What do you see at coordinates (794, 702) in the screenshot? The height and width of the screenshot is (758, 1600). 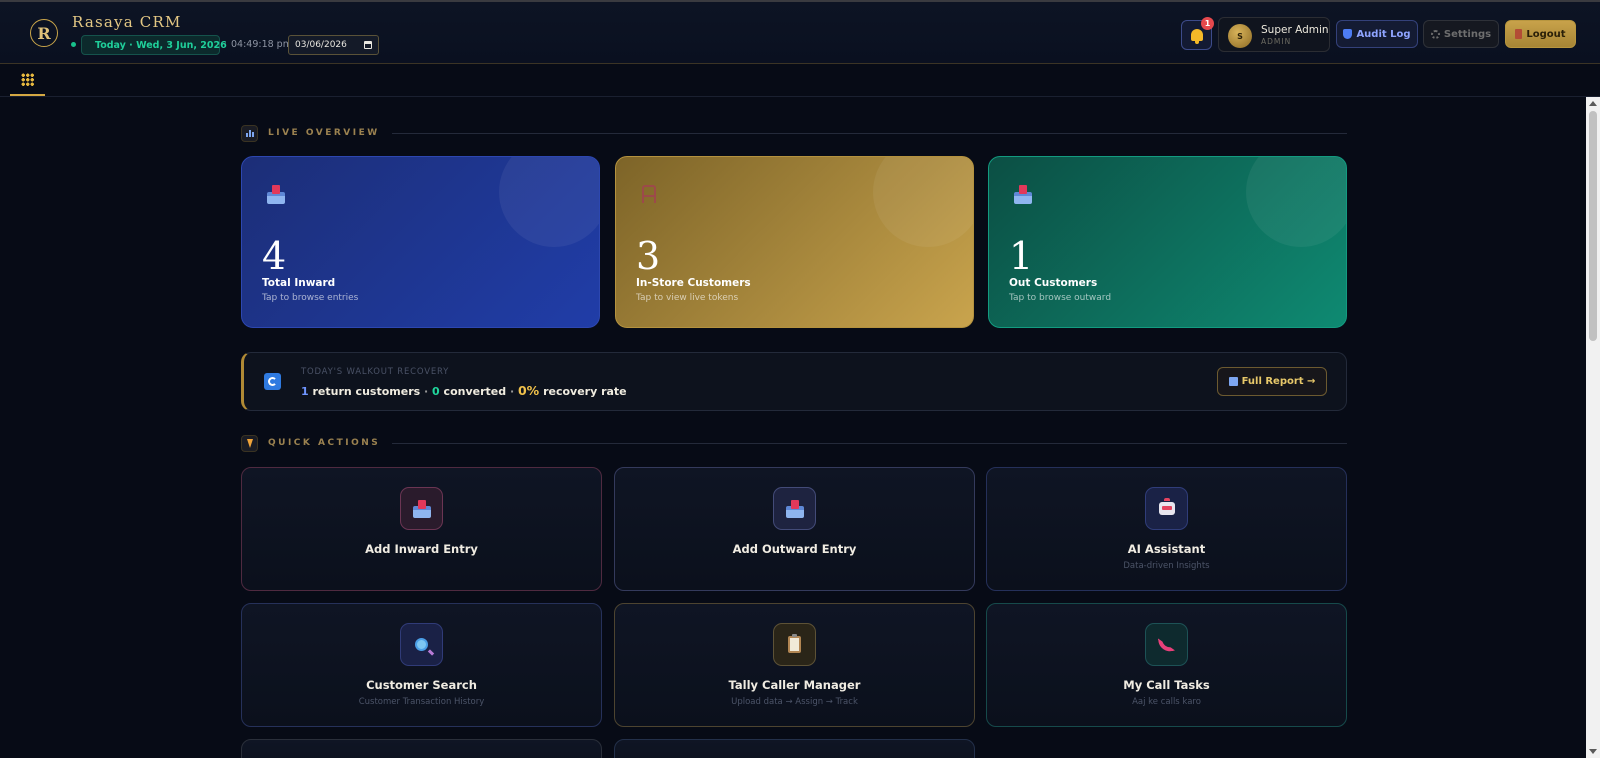 I see `tile-subtitle: Upload data → Assign → Track` at bounding box center [794, 702].